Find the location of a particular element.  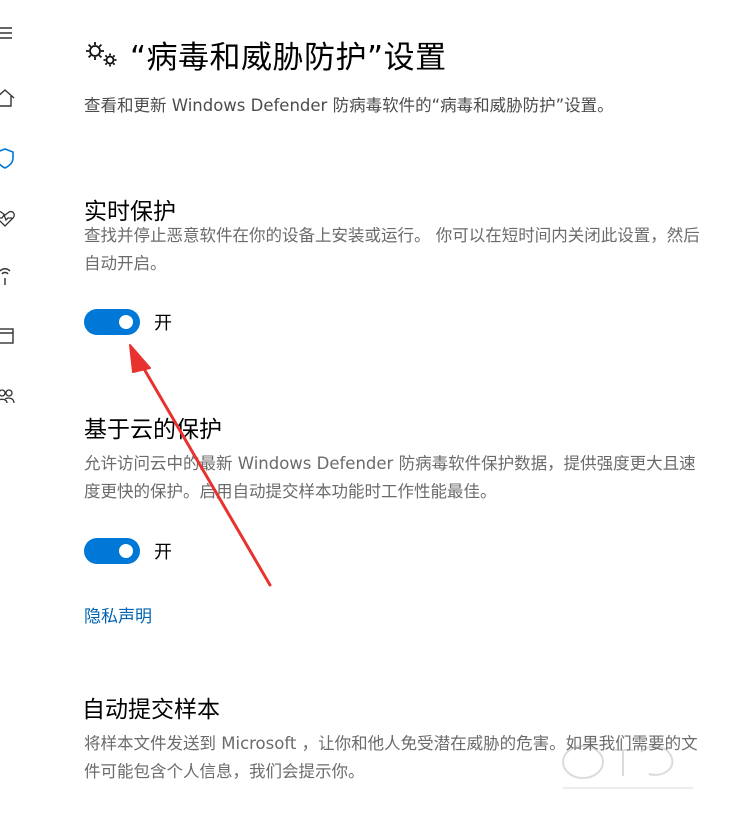

cloud-protection-title: 基于云的保护 is located at coordinates (153, 430).